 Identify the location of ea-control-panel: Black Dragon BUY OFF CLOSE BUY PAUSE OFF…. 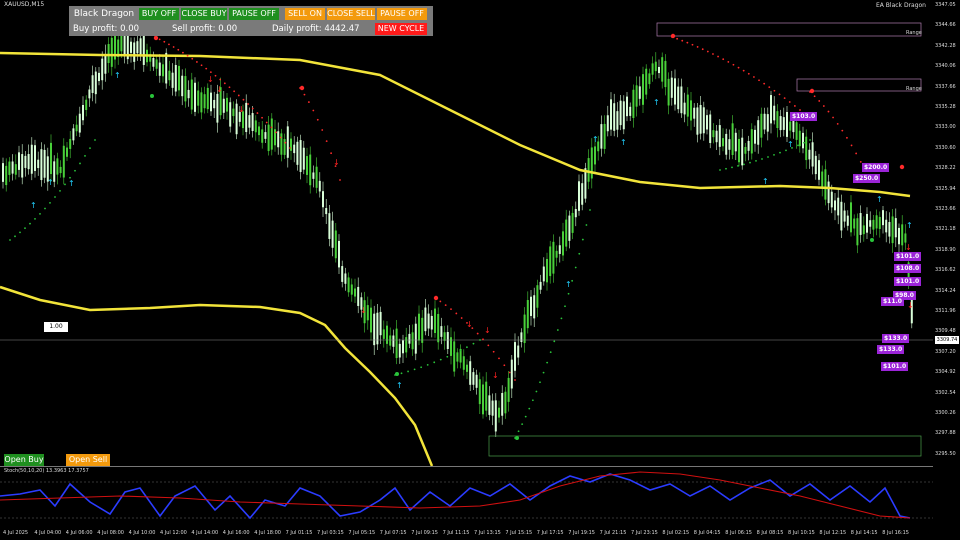
(251, 21).